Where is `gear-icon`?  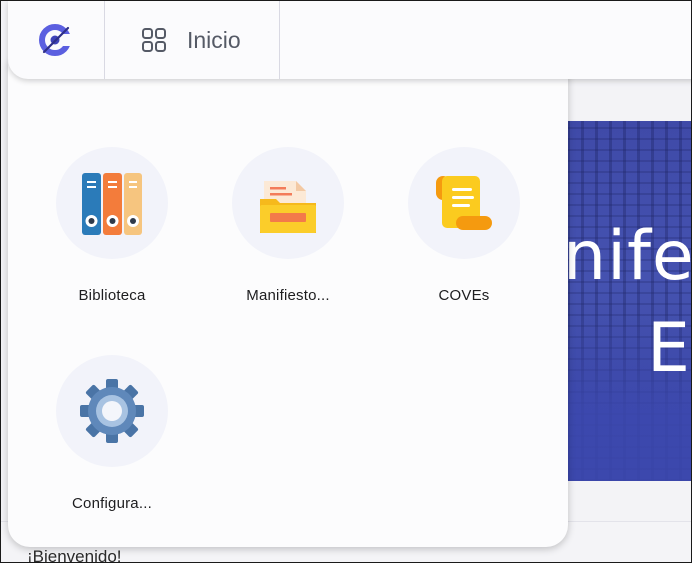 gear-icon is located at coordinates (112, 411).